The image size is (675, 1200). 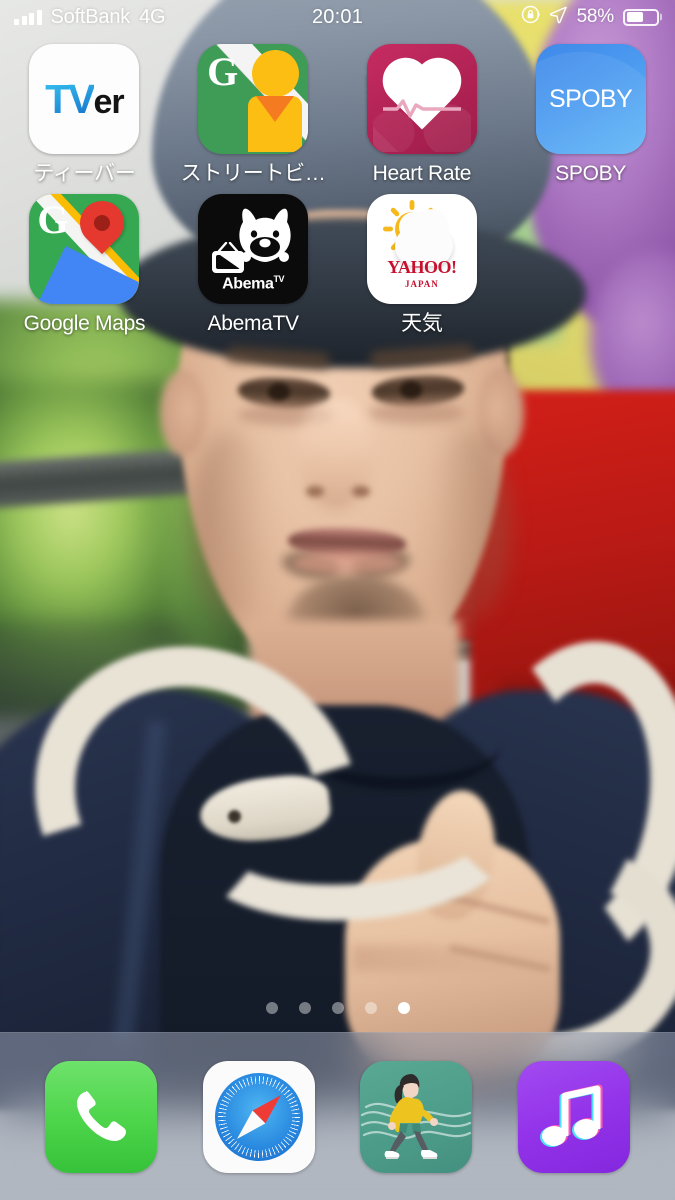 I want to click on dock, so click(x=337, y=1116).